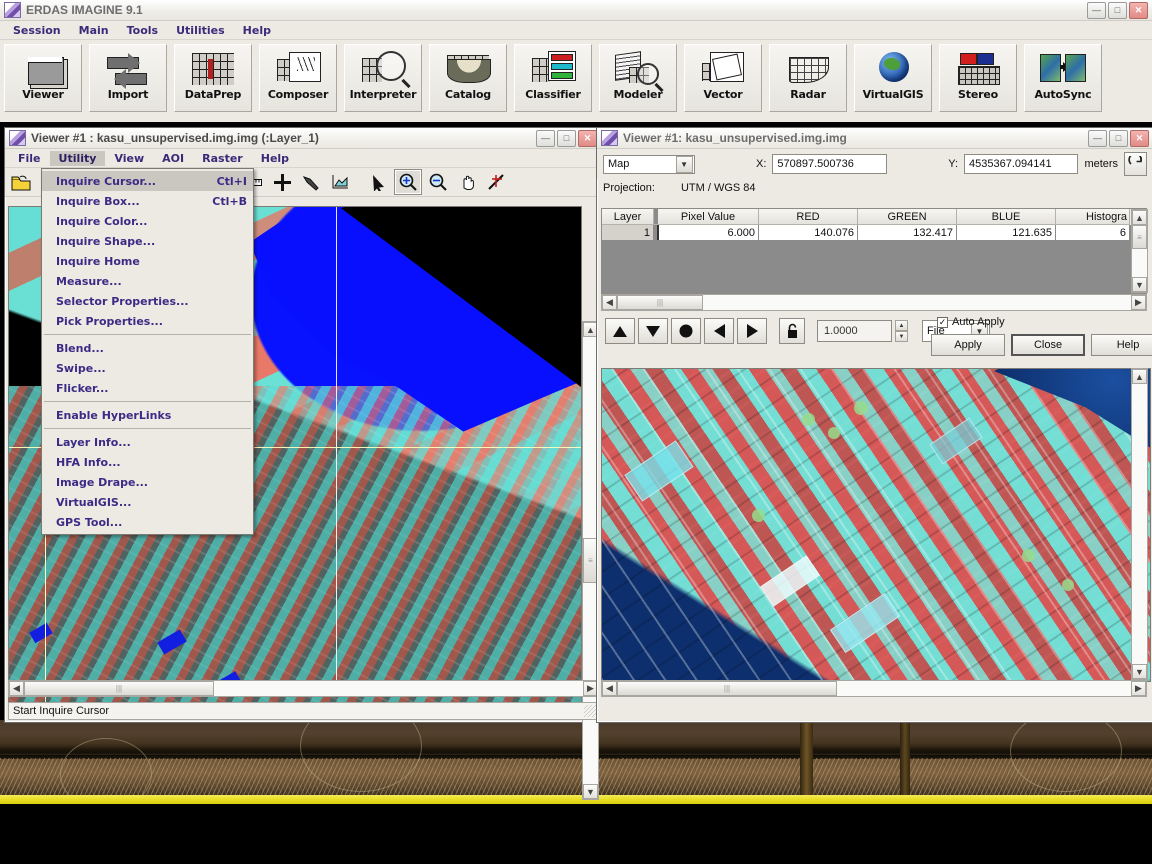 This screenshot has width=1152, height=864. What do you see at coordinates (752, 331) in the screenshot?
I see `nav-right-button` at bounding box center [752, 331].